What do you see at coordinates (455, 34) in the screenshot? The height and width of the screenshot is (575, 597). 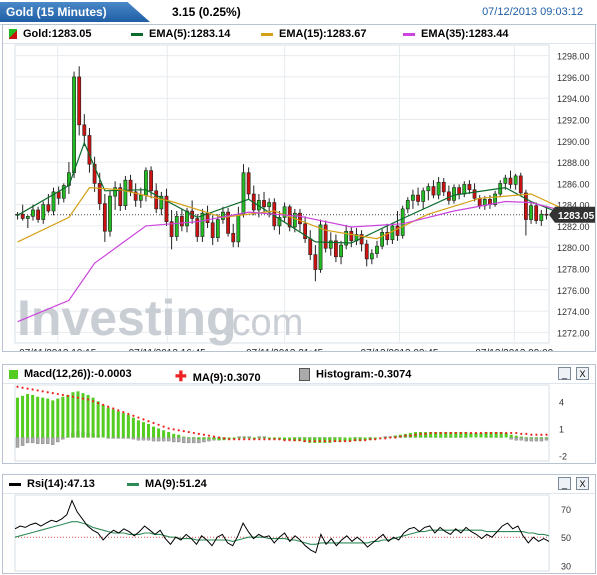 I see `legend-ema35: EMA(35):1283.44` at bounding box center [455, 34].